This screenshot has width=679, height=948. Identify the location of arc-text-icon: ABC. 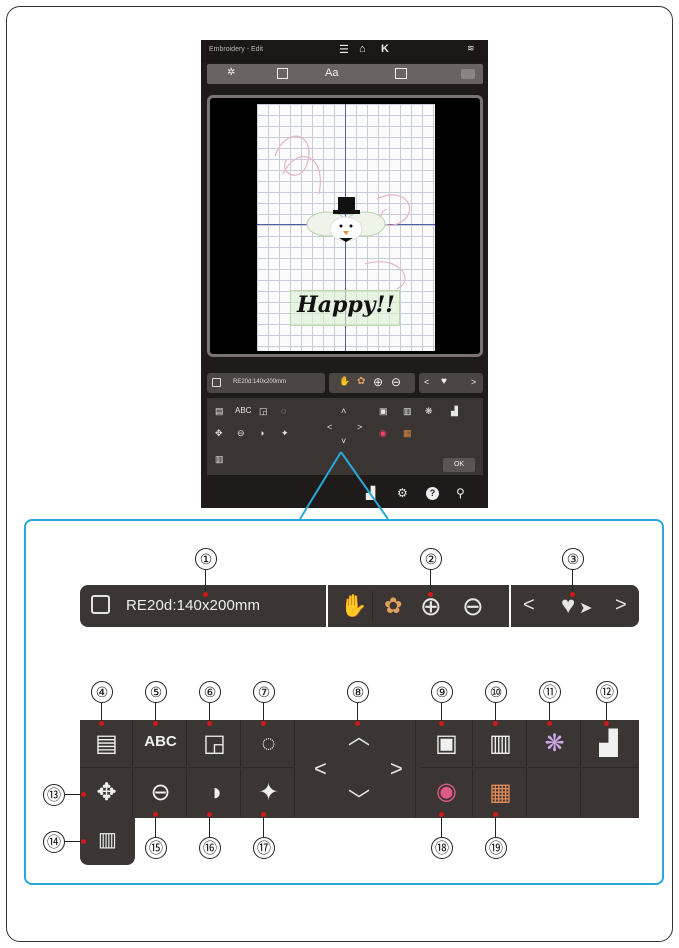
(160, 741).